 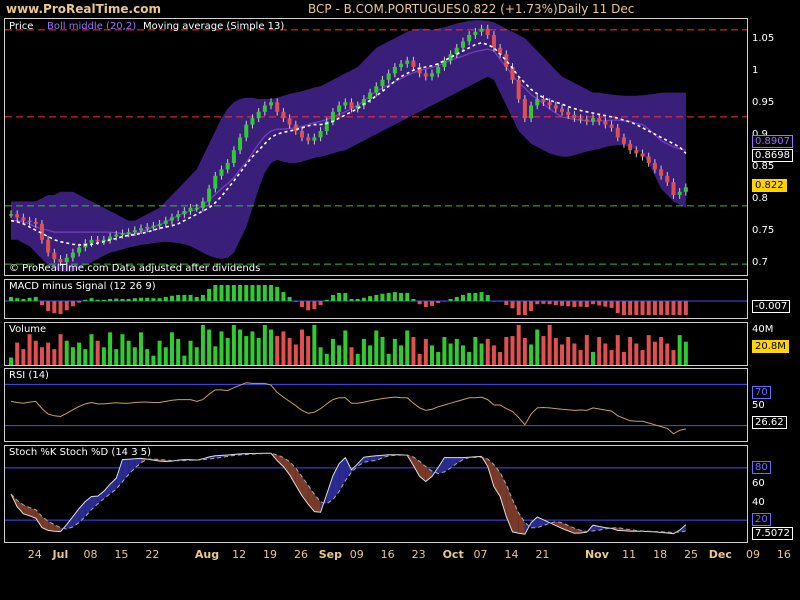 I want to click on volume-chart-svg, so click(x=348, y=345).